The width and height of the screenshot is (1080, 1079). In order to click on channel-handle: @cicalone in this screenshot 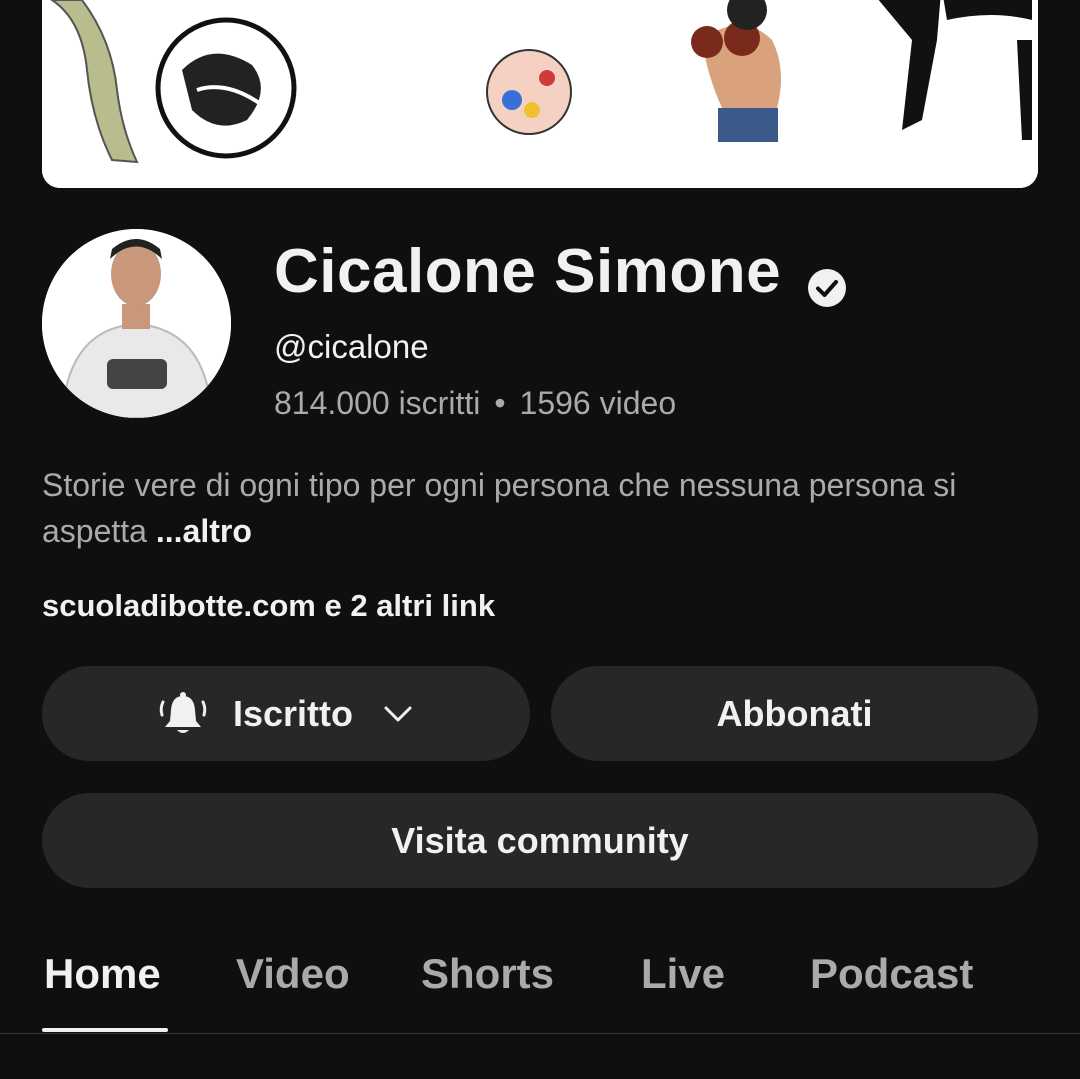, I will do `click(351, 346)`.